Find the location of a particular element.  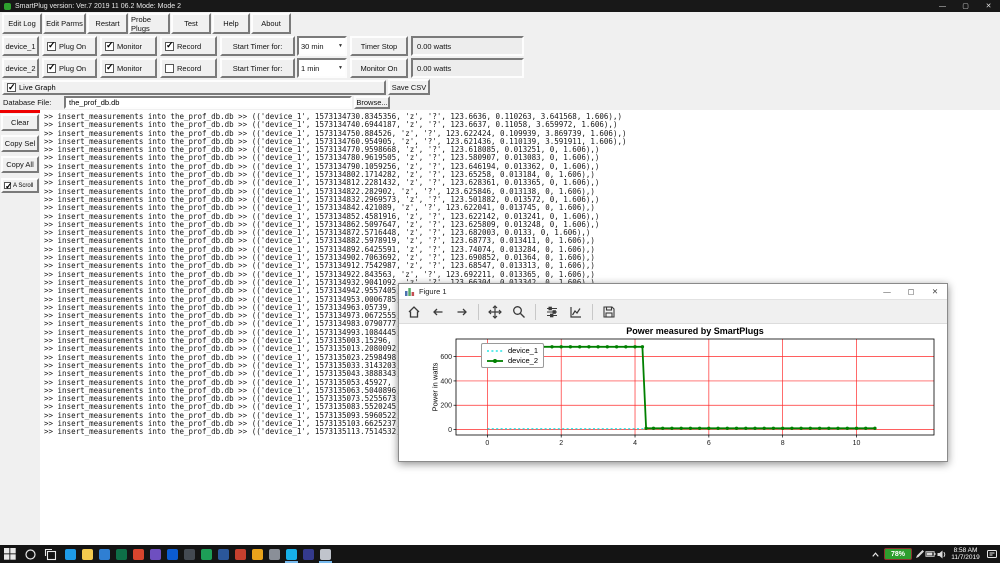

device-2-record-checkbox: Record is located at coordinates (188, 68).